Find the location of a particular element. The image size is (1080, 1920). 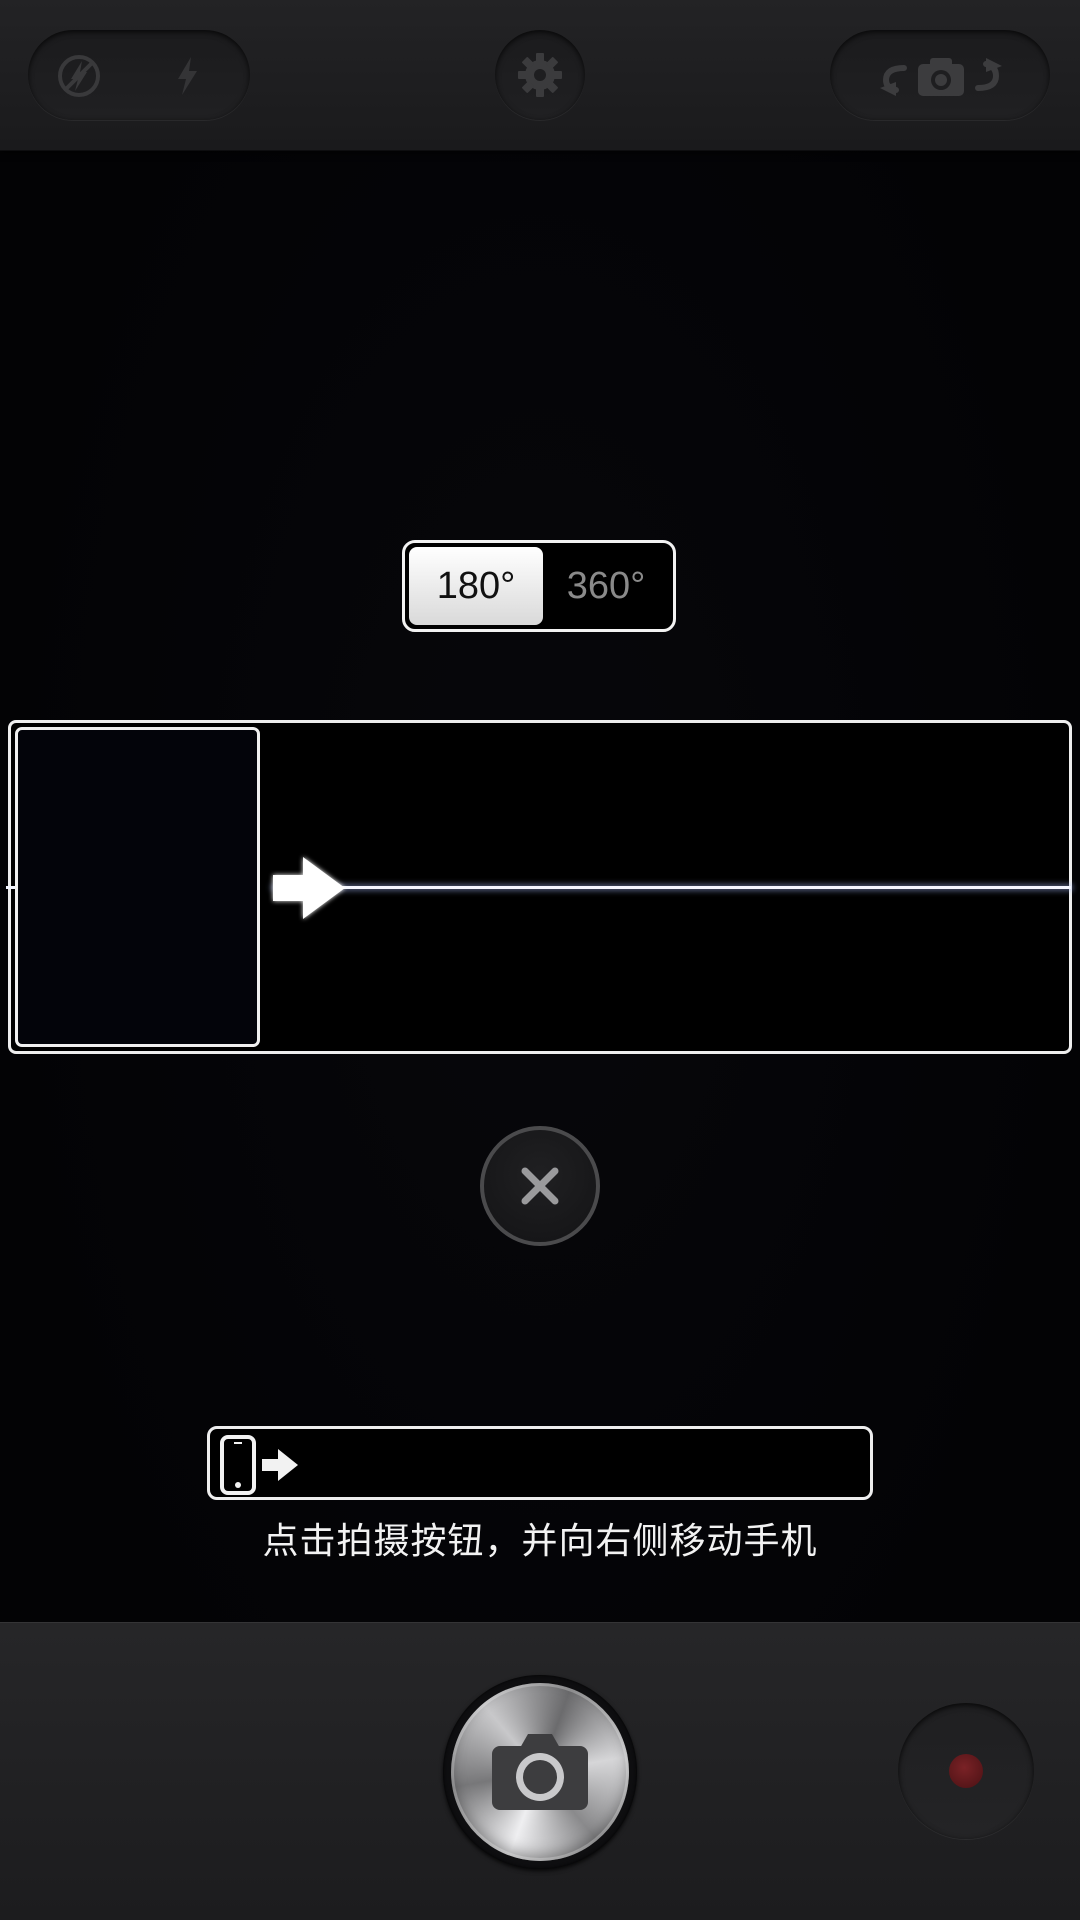

switch-camera-icon is located at coordinates (941, 78).